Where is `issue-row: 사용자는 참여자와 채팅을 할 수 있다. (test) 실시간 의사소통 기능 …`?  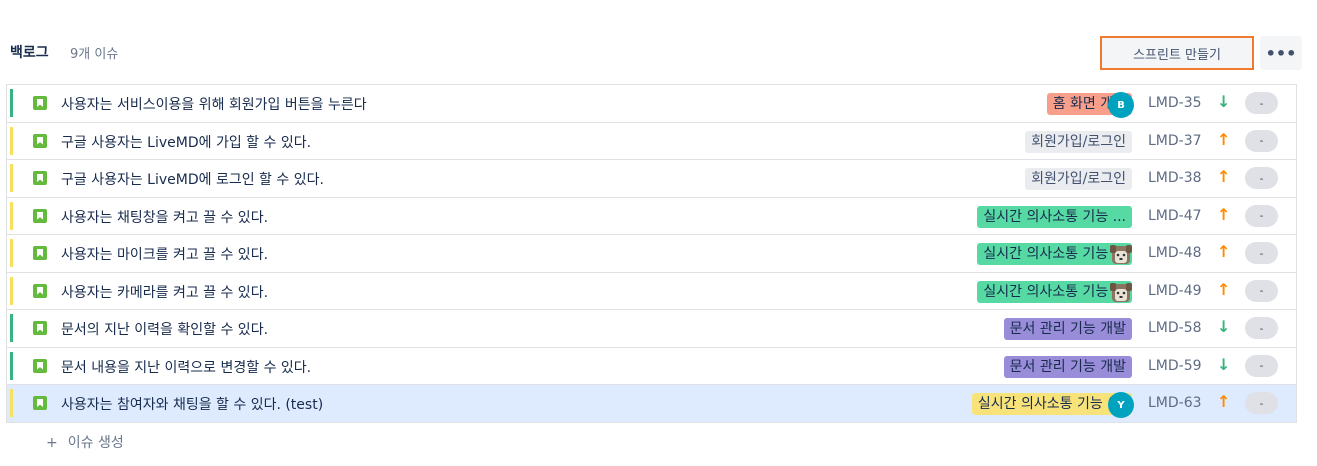 issue-row: 사용자는 참여자와 채팅을 할 수 있다. (test) 실시간 의사소통 기능 … is located at coordinates (651, 404).